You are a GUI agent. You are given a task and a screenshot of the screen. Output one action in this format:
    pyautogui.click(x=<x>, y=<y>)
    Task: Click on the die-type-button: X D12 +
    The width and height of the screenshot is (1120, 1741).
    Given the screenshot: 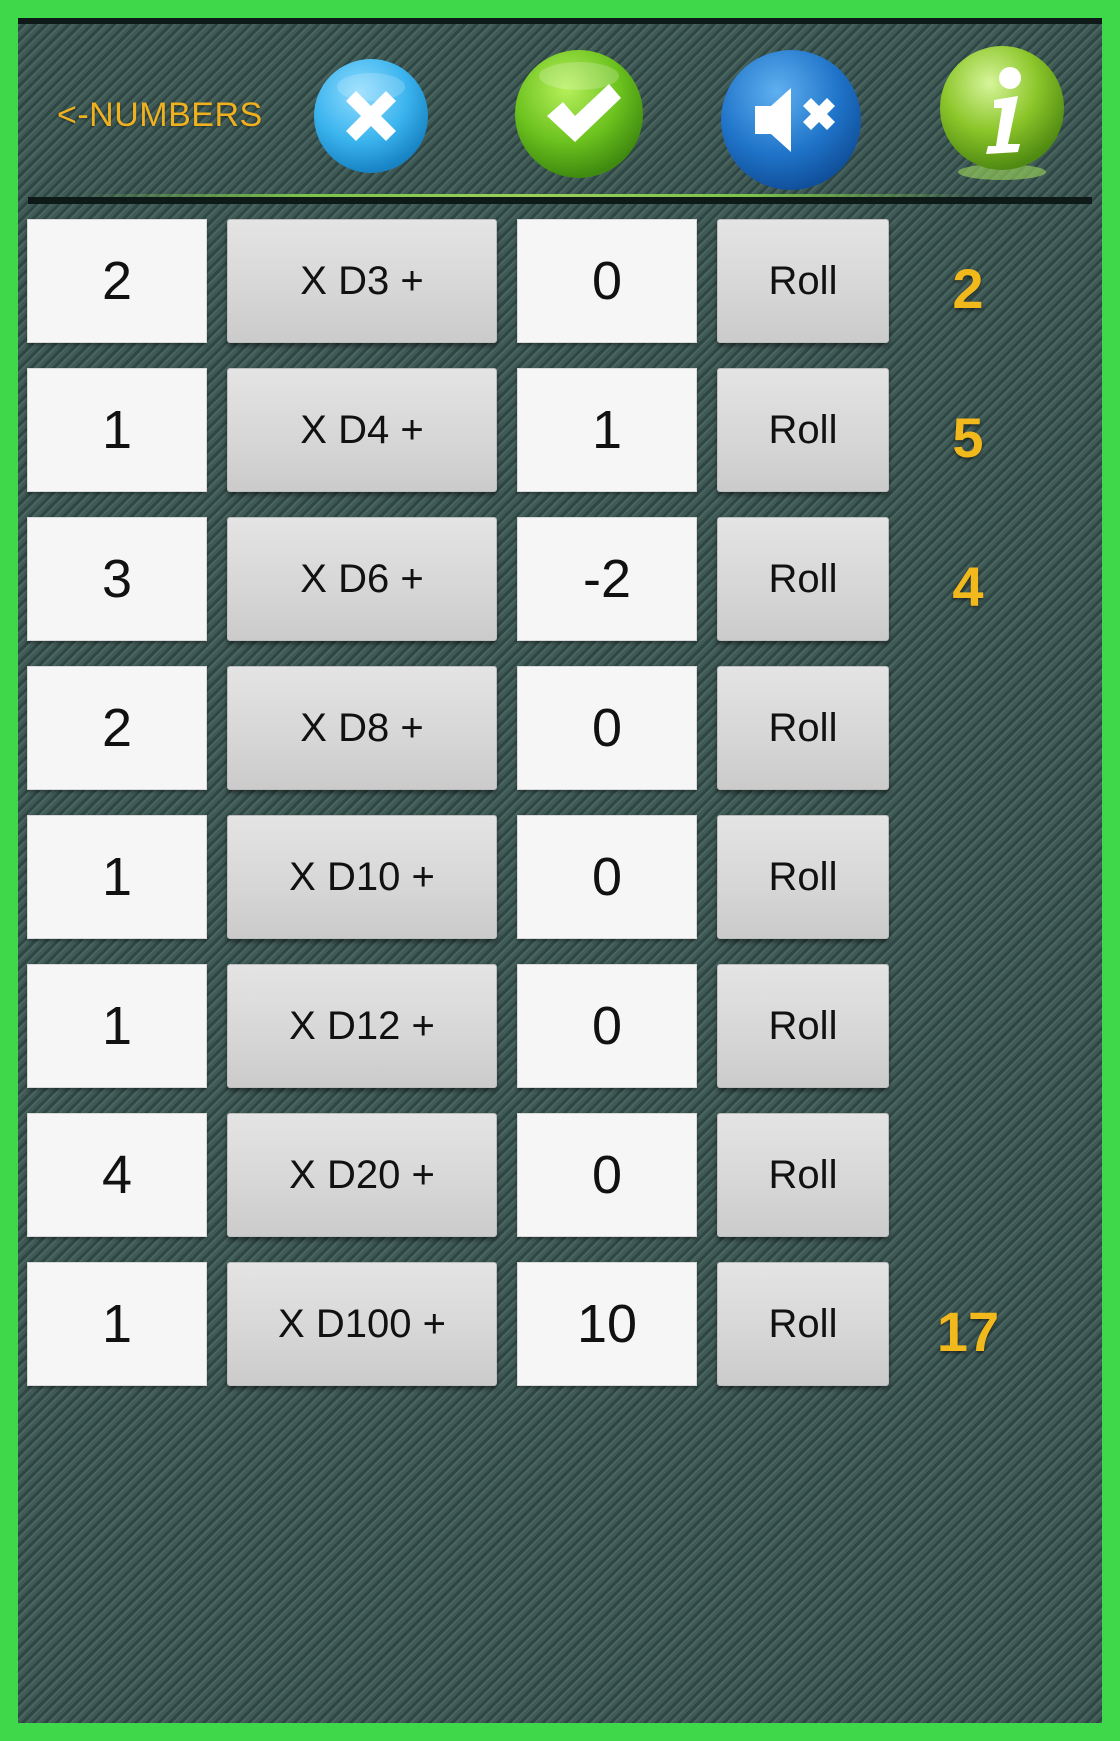 What is the action you would take?
    pyautogui.click(x=362, y=1026)
    